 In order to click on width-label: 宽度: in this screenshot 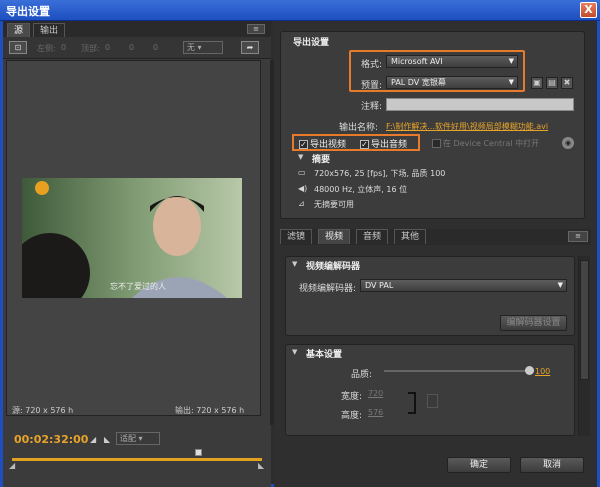, I will do `click(351, 397)`.